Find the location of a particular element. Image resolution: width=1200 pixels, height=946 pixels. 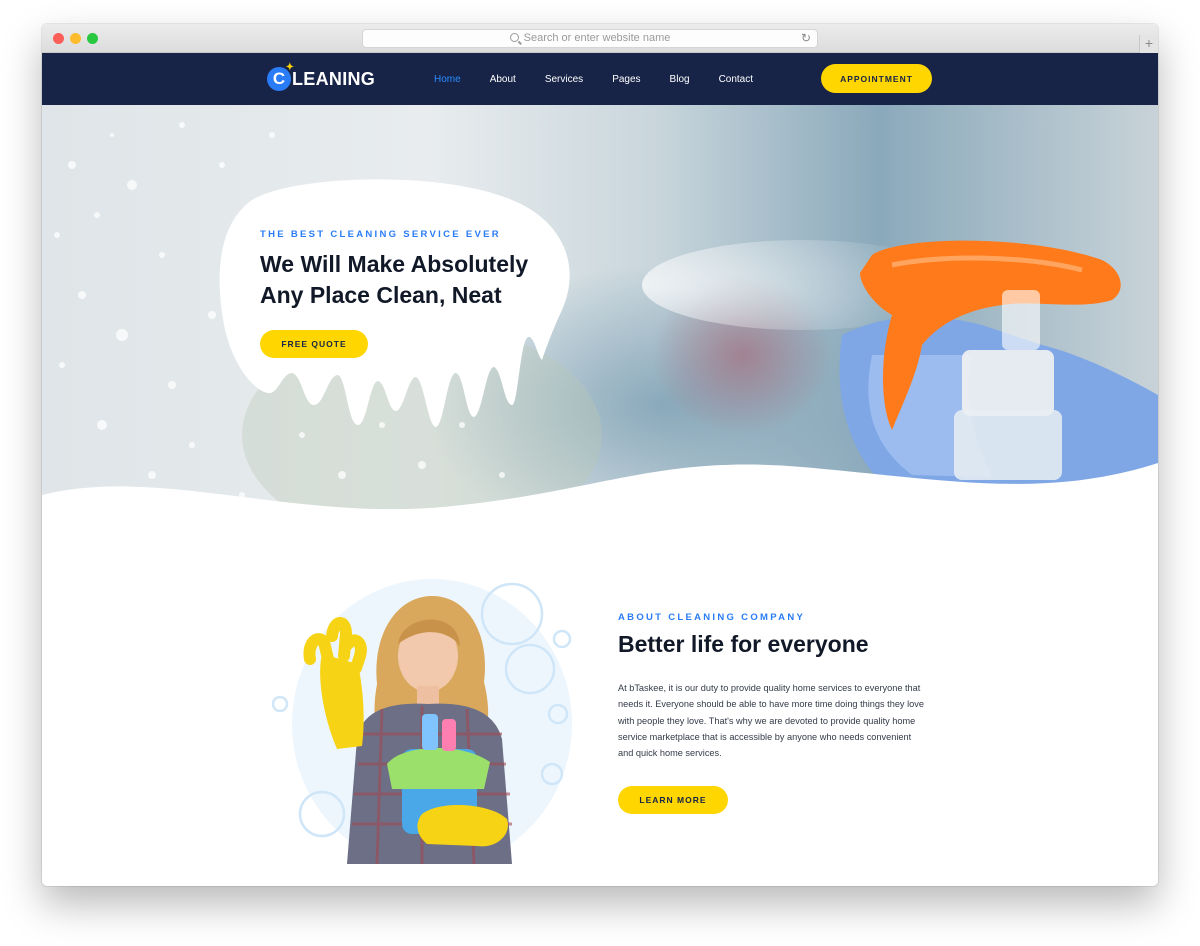

search-icon is located at coordinates (514, 37).